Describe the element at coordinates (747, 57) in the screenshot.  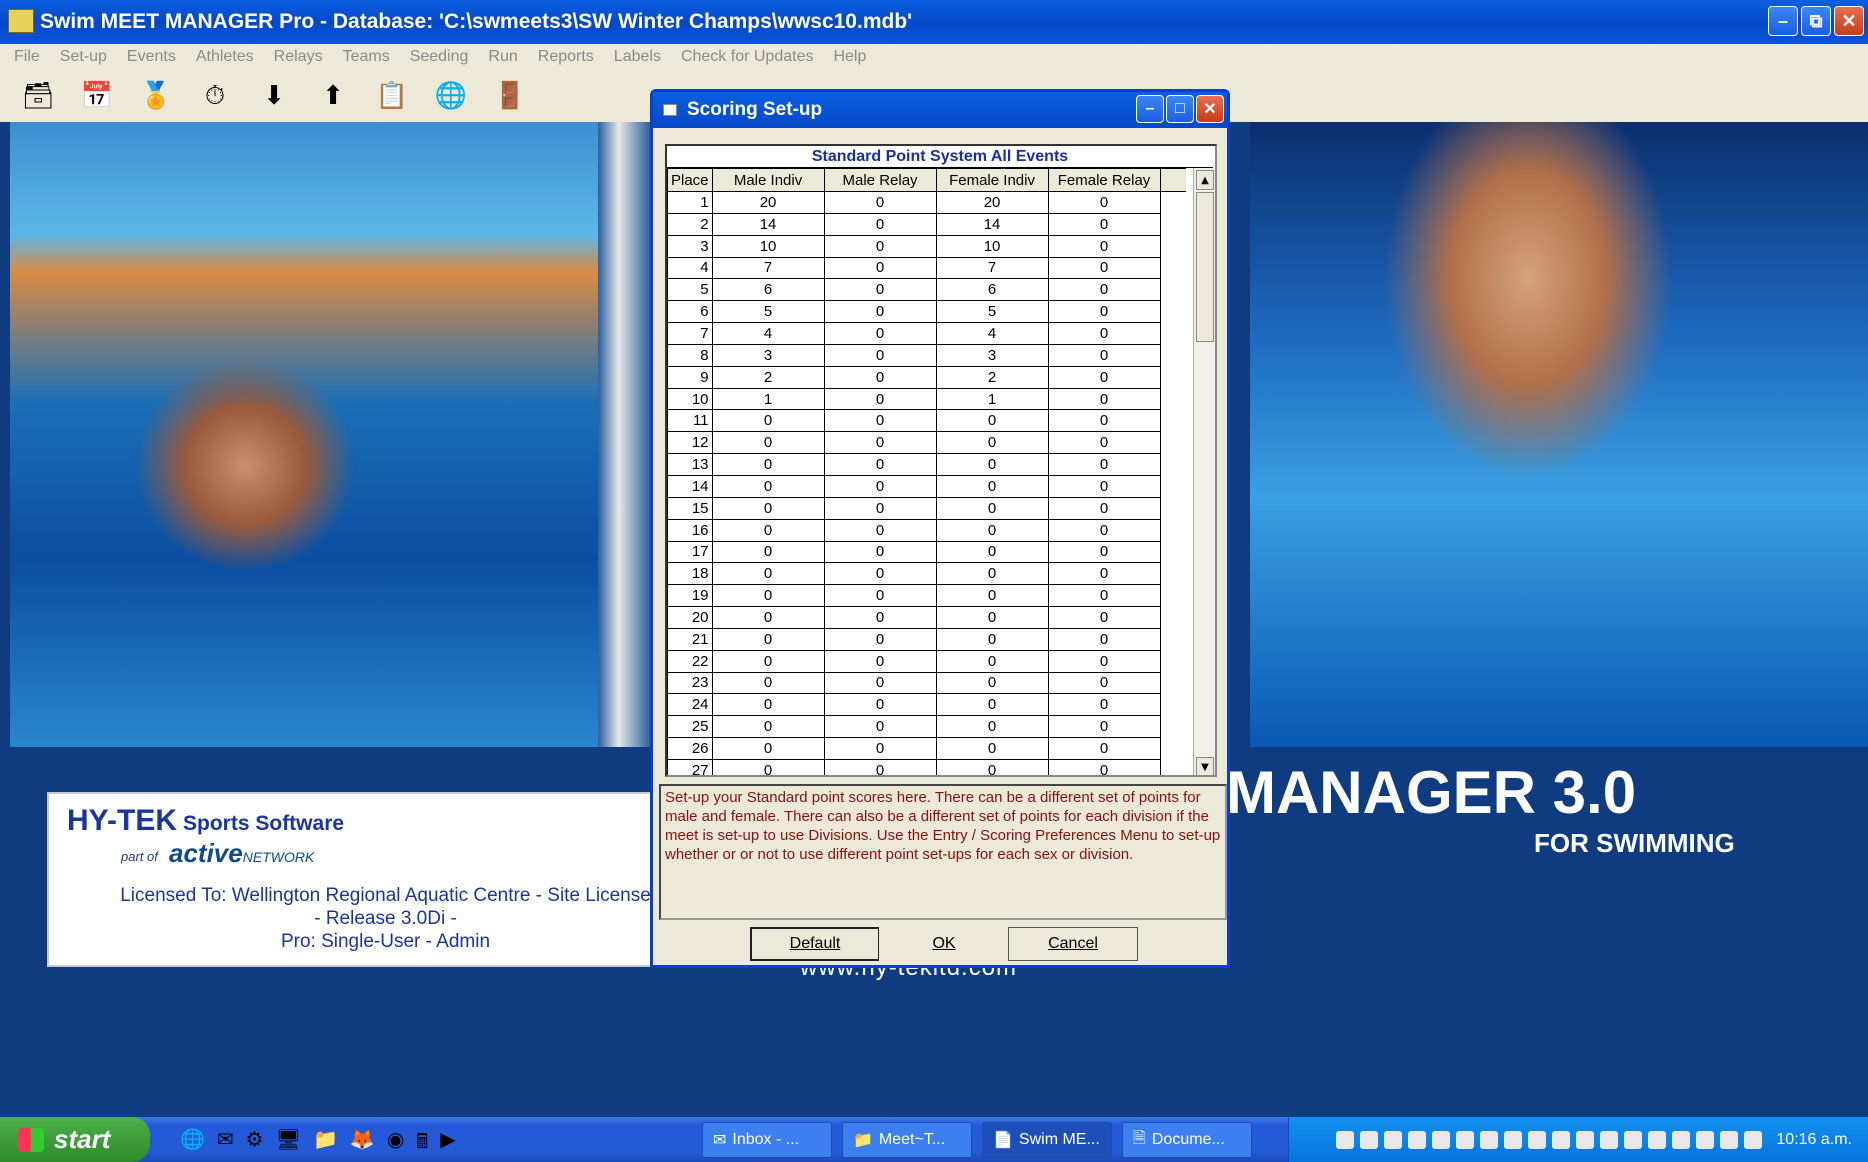
I see `menu-check-updates: Check for Updates` at that location.